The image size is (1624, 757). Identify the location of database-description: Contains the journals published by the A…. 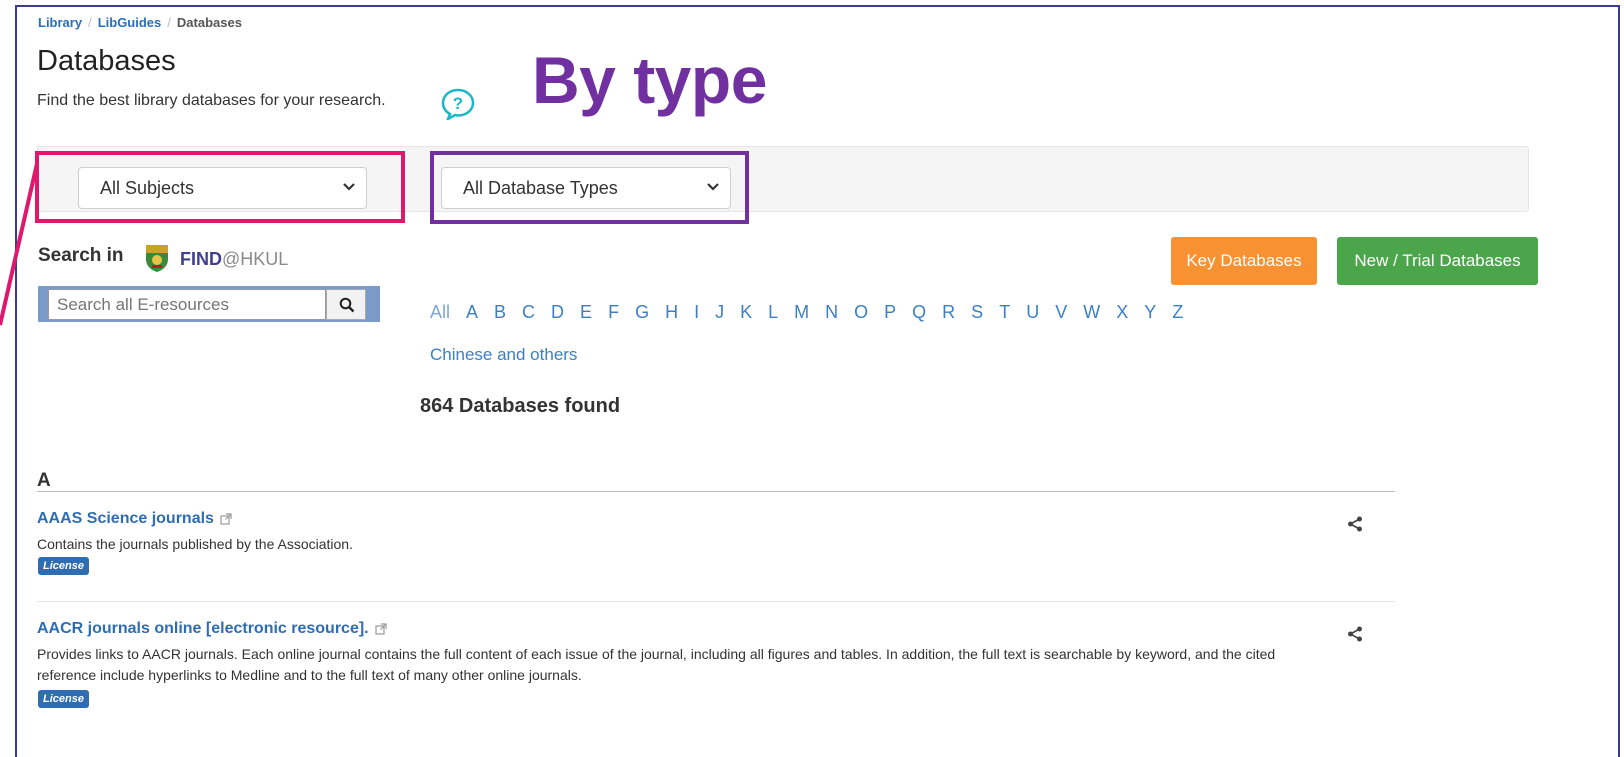
(195, 544).